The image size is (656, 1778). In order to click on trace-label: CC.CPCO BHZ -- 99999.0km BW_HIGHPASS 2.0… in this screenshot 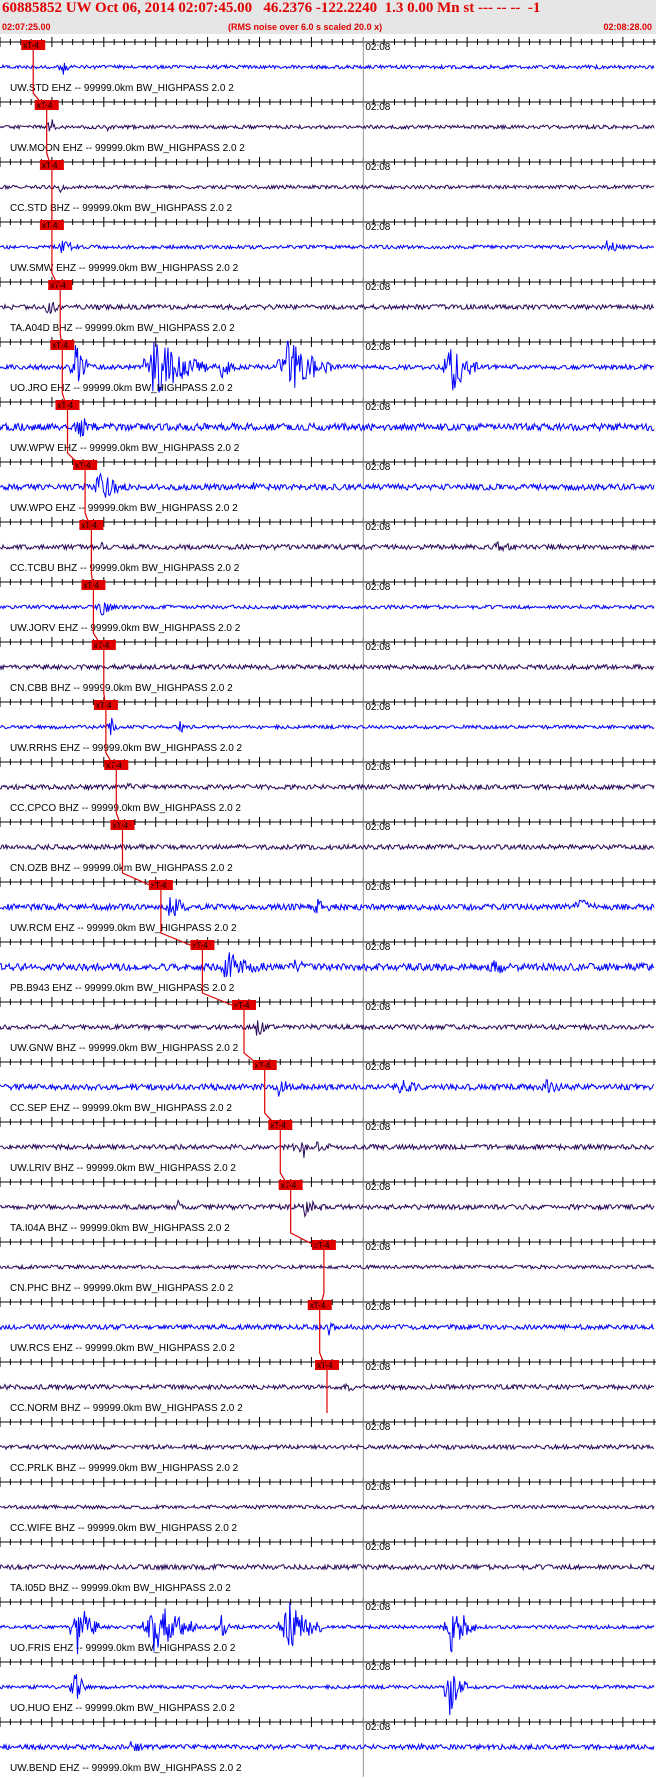, I will do `click(125, 808)`.